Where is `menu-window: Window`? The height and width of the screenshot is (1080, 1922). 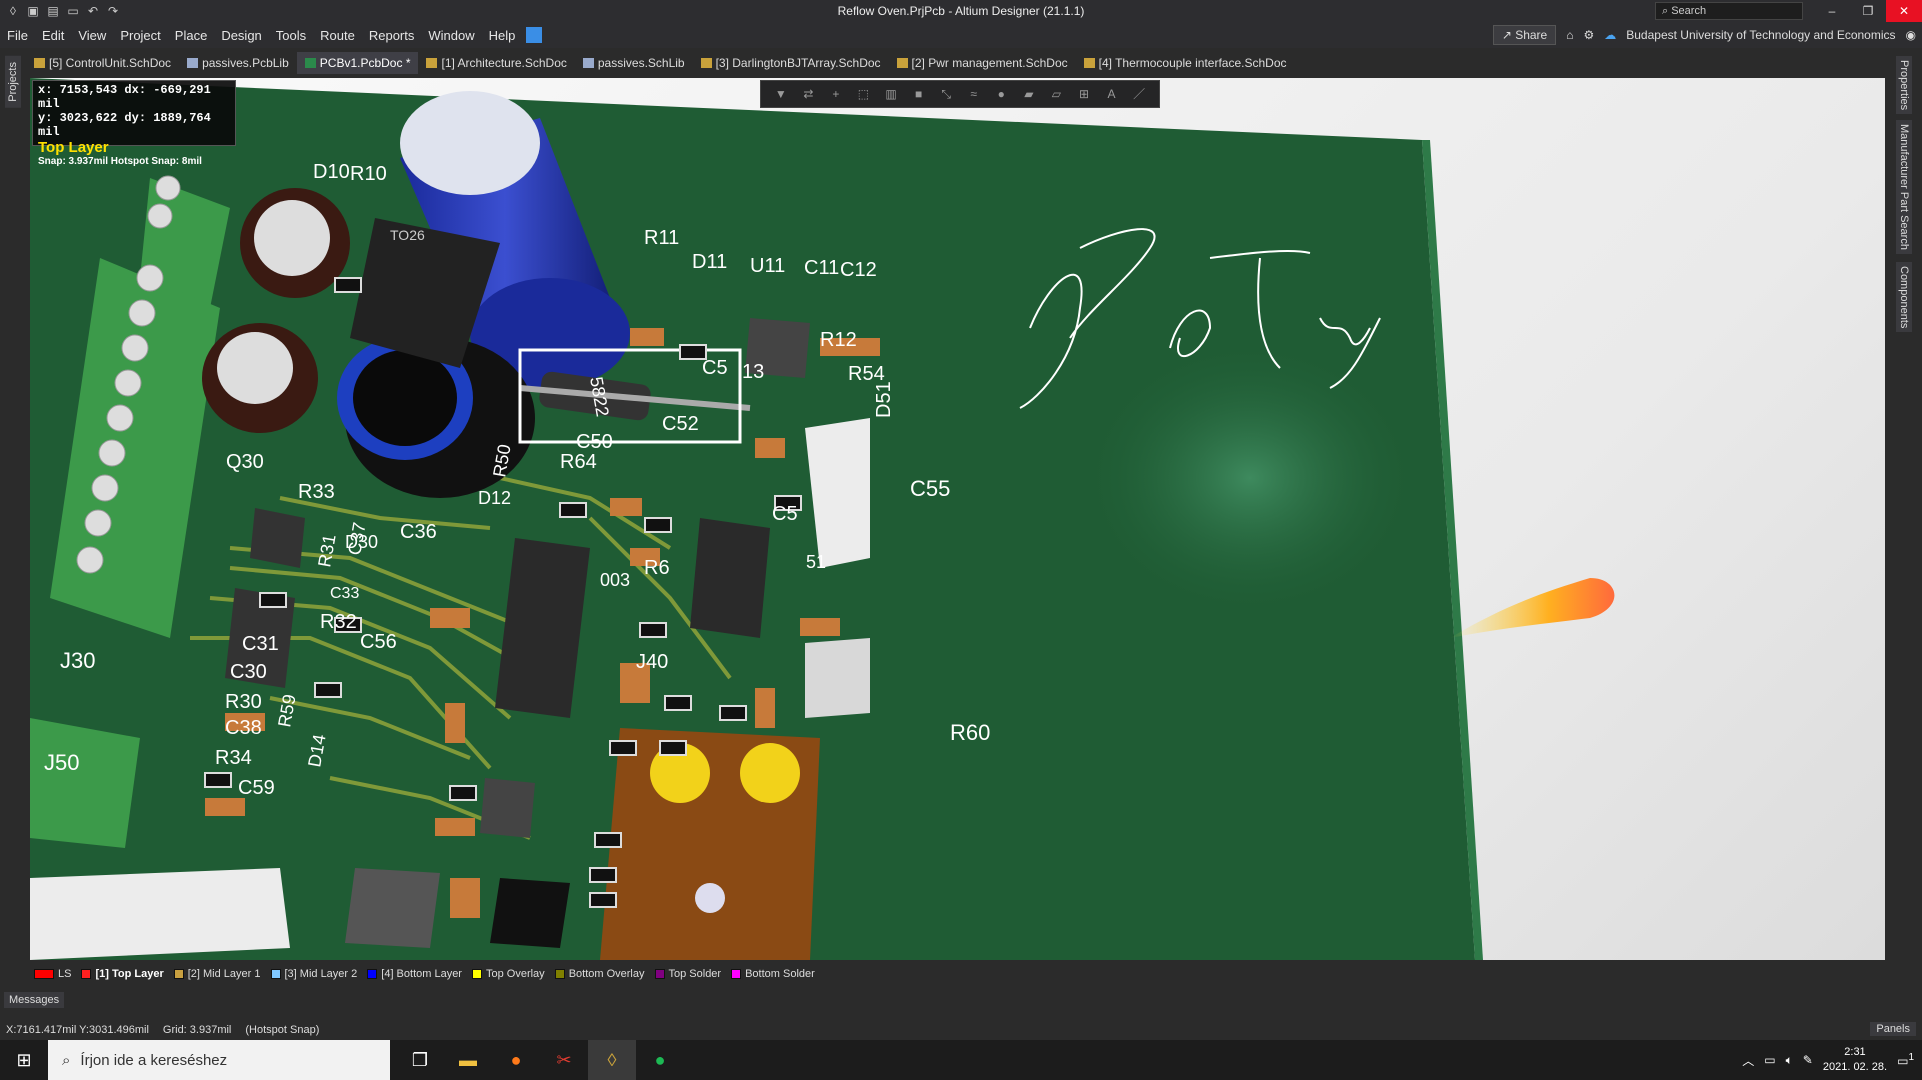 menu-window: Window is located at coordinates (451, 35).